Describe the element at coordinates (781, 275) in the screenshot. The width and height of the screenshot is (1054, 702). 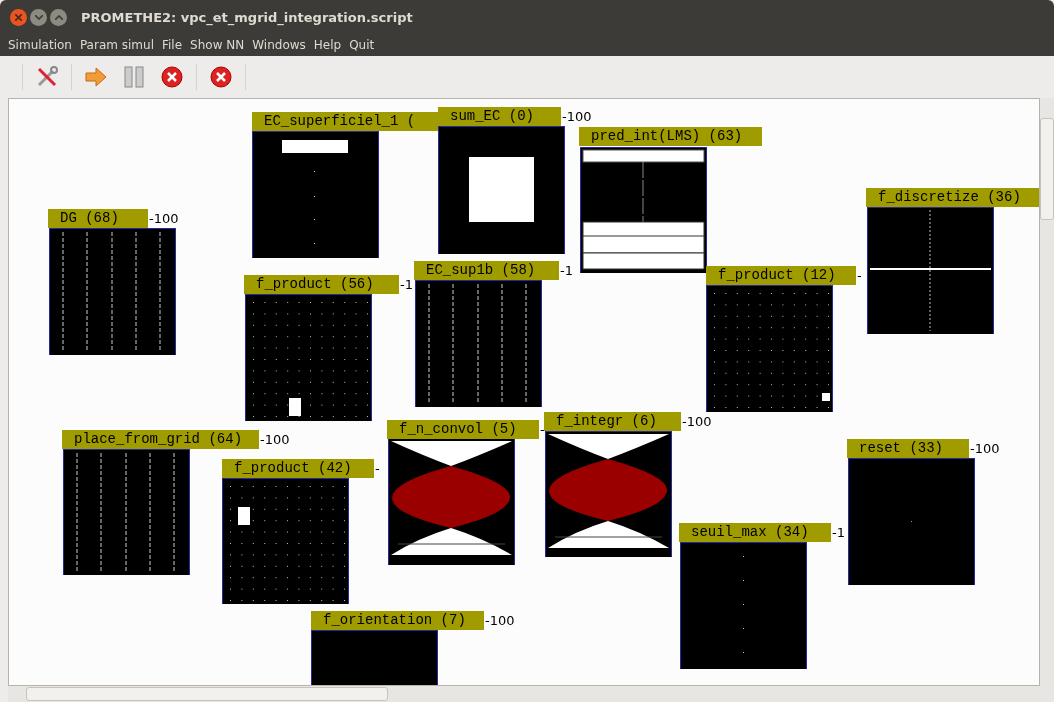
I see `group-label: f_product (12)` at that location.